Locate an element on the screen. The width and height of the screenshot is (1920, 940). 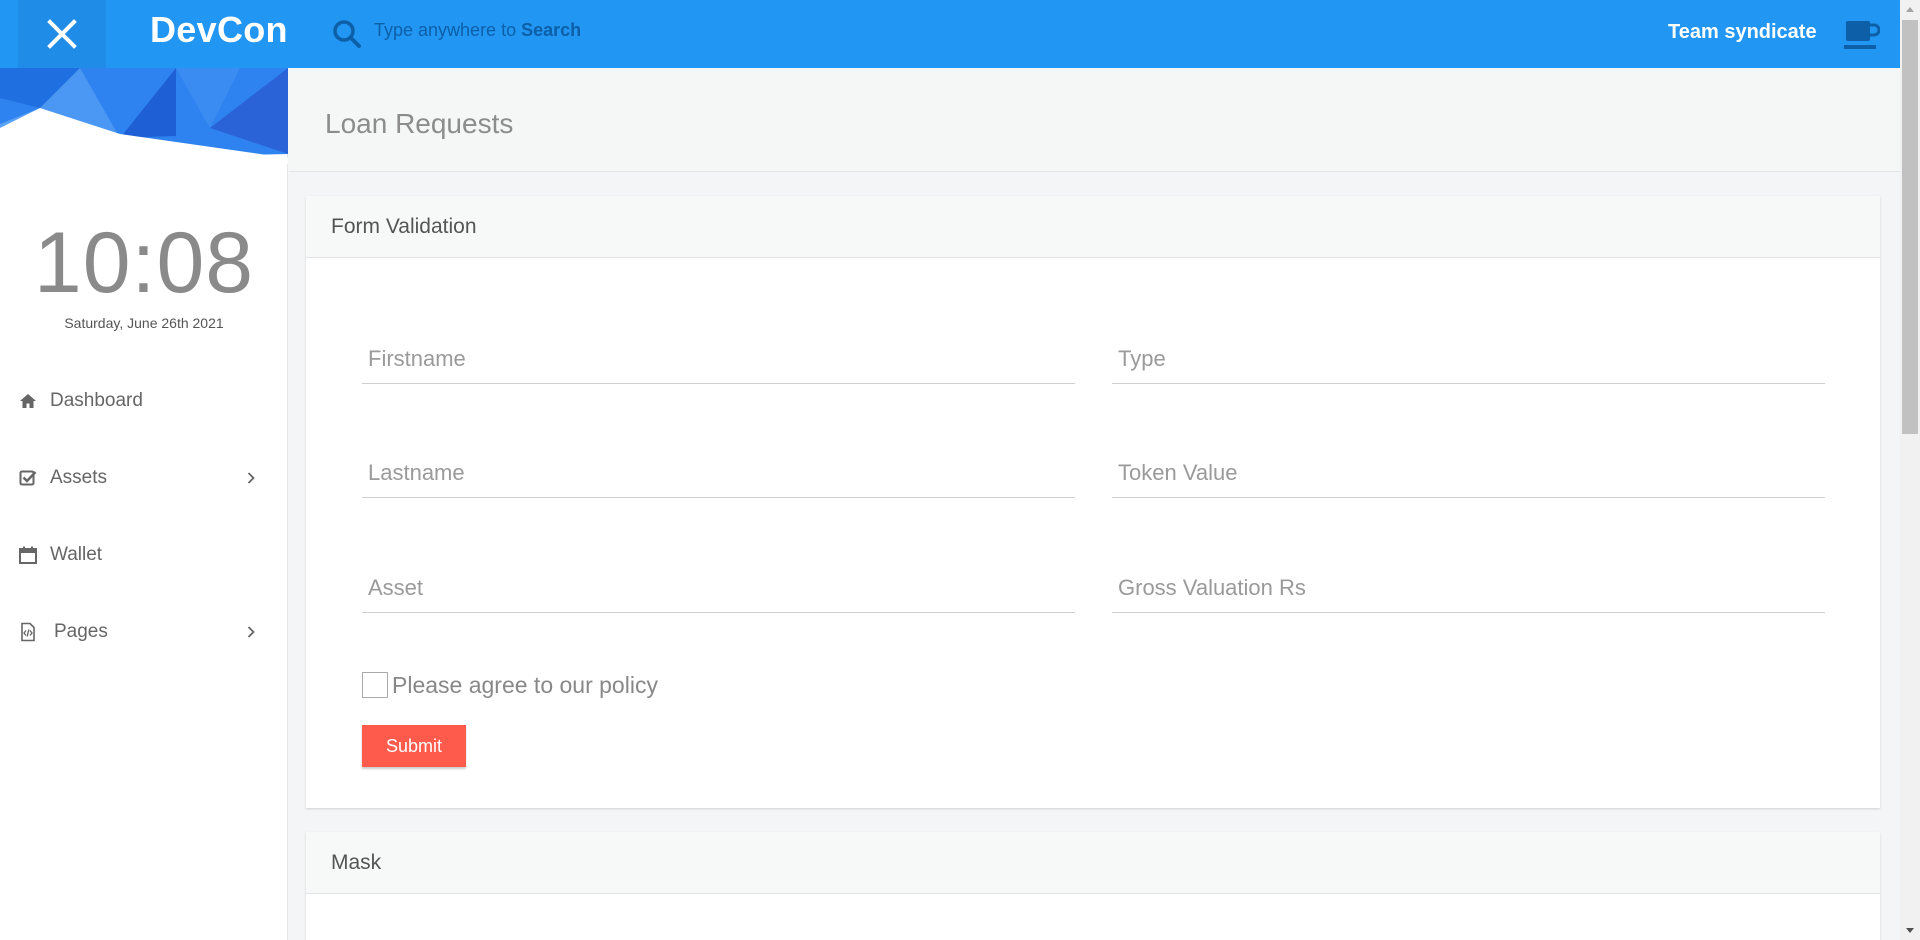
submit-button: Submit is located at coordinates (414, 746).